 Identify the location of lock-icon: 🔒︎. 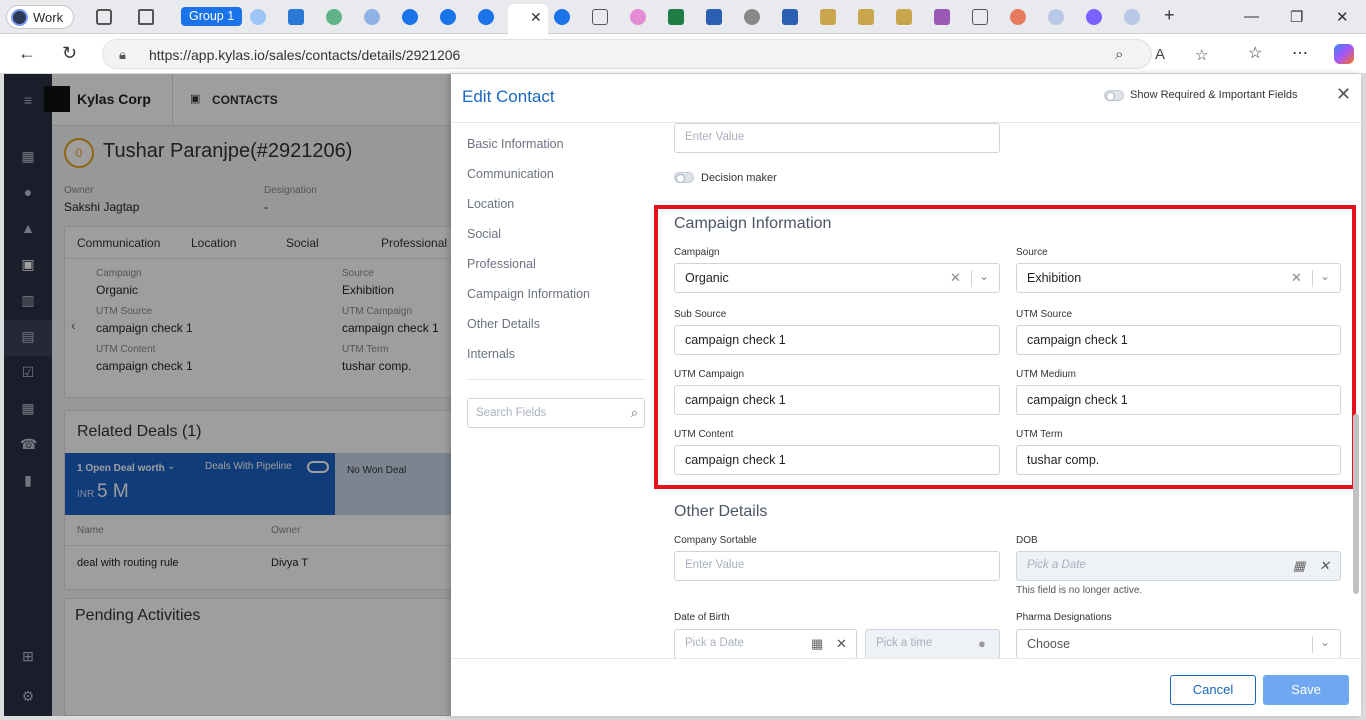
(122, 54).